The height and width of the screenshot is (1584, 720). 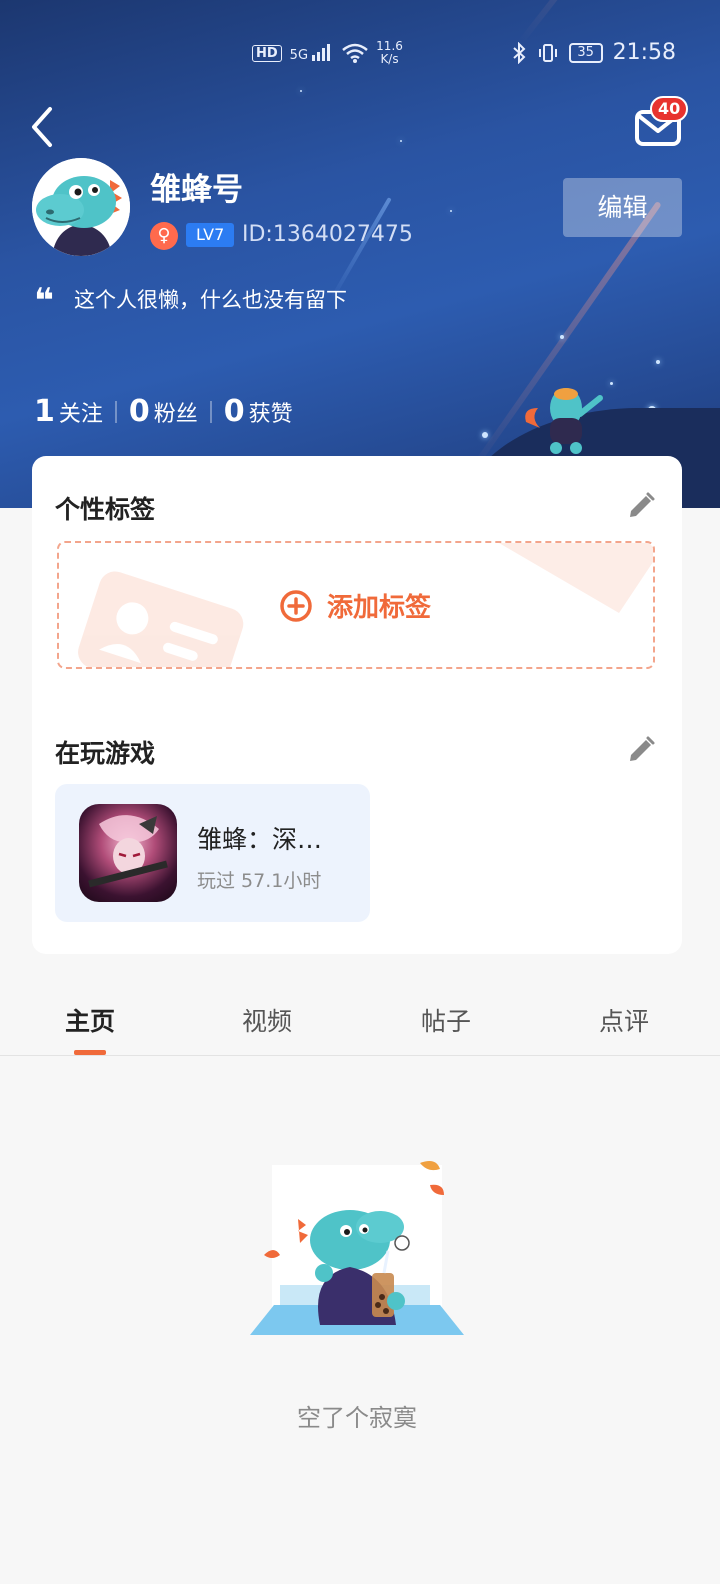 I want to click on clock: 21:58, so click(x=644, y=52).